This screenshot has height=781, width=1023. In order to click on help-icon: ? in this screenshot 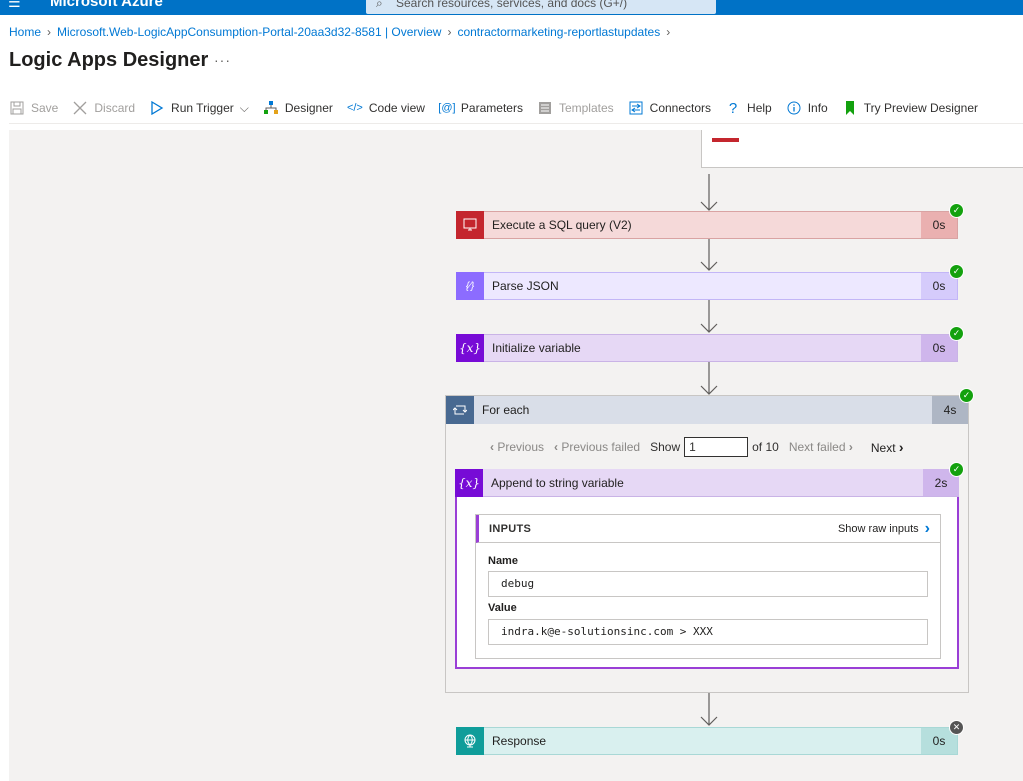, I will do `click(733, 108)`.